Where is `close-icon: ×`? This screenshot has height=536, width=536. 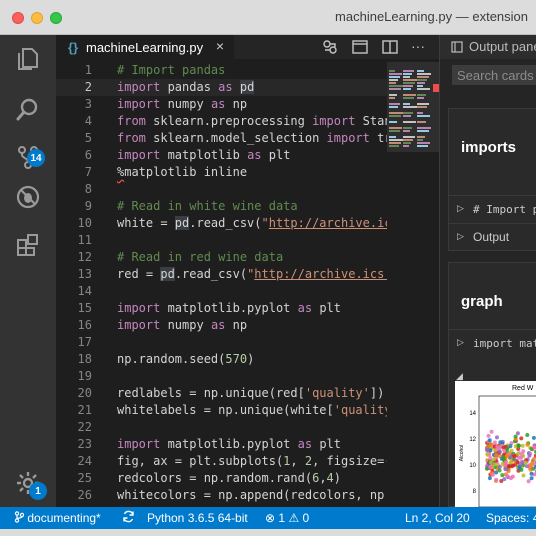
close-icon: × is located at coordinates (220, 46).